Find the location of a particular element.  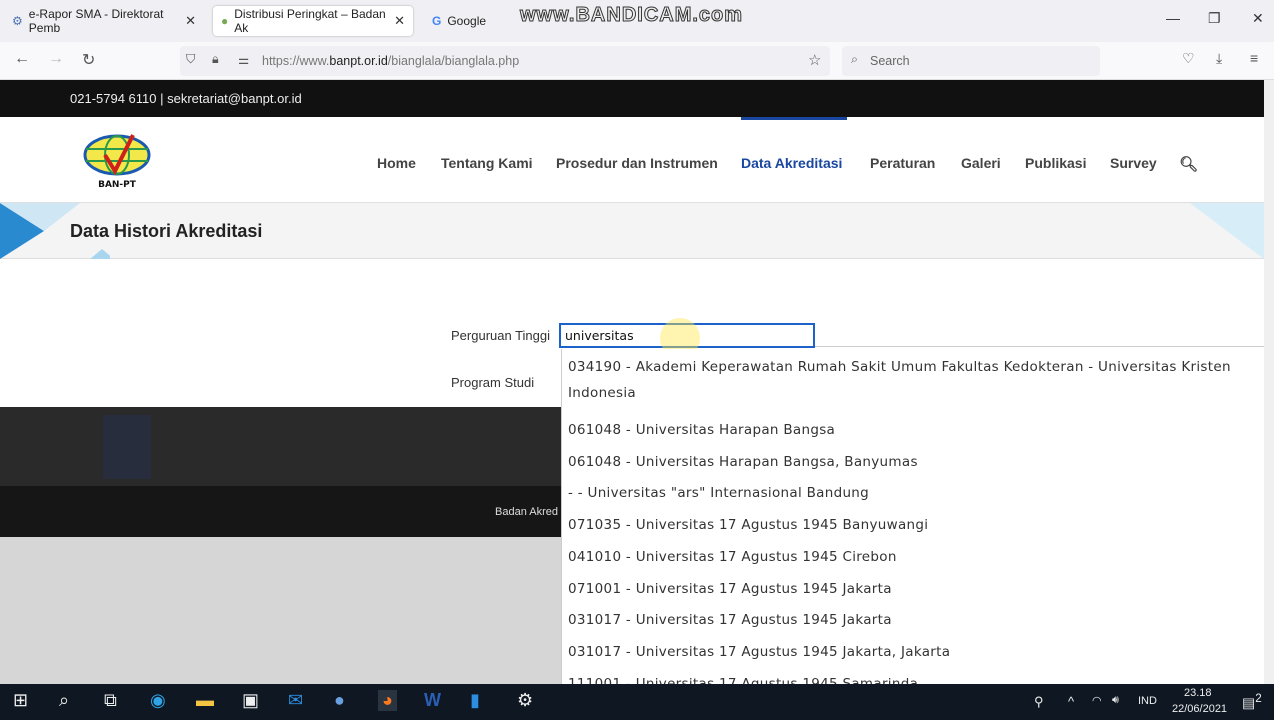

footer: Badan Akred is located at coordinates (280, 511).